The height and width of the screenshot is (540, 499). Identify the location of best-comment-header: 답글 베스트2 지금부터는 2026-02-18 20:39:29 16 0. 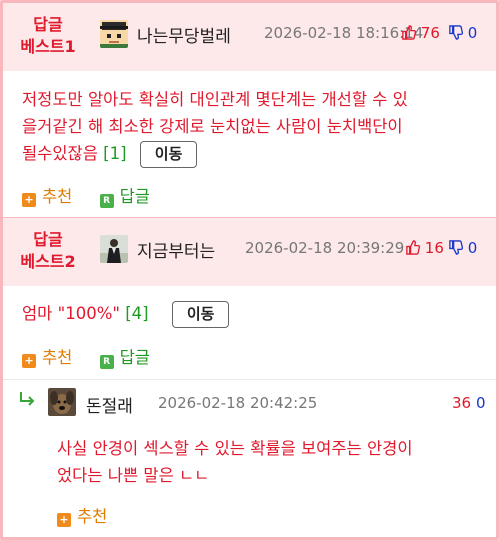
(249, 252).